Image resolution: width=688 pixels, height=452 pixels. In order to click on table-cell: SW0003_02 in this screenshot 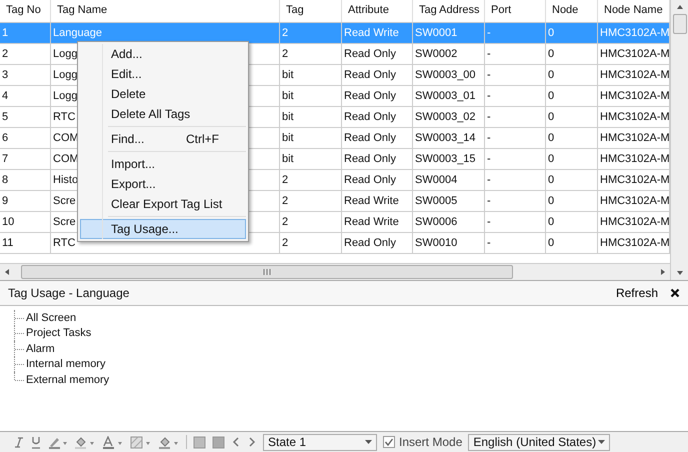, I will do `click(445, 116)`.